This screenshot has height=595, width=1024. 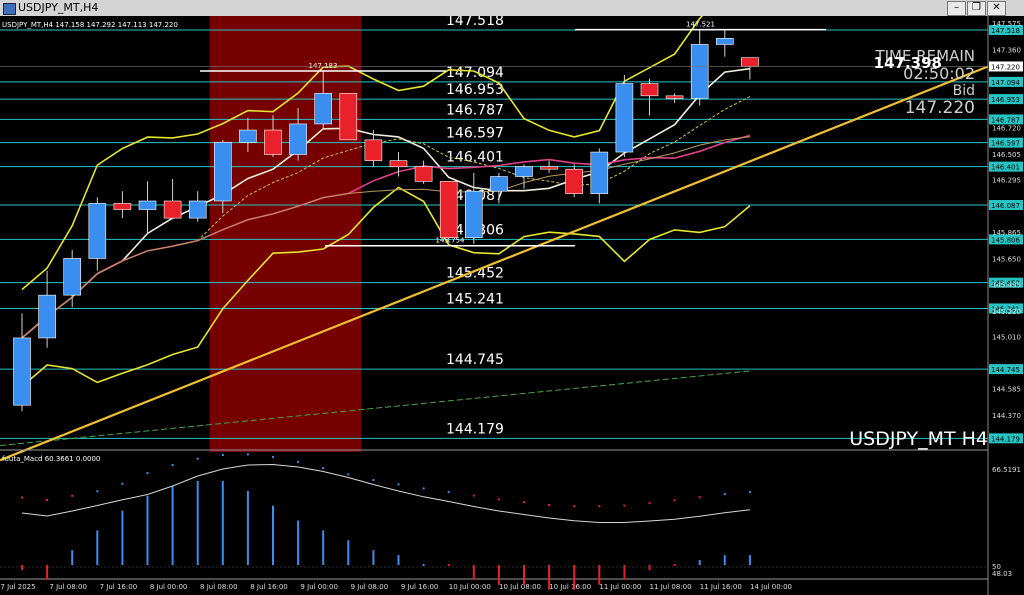 I want to click on time-axis-label: 7 Jul 2025, so click(x=17, y=587).